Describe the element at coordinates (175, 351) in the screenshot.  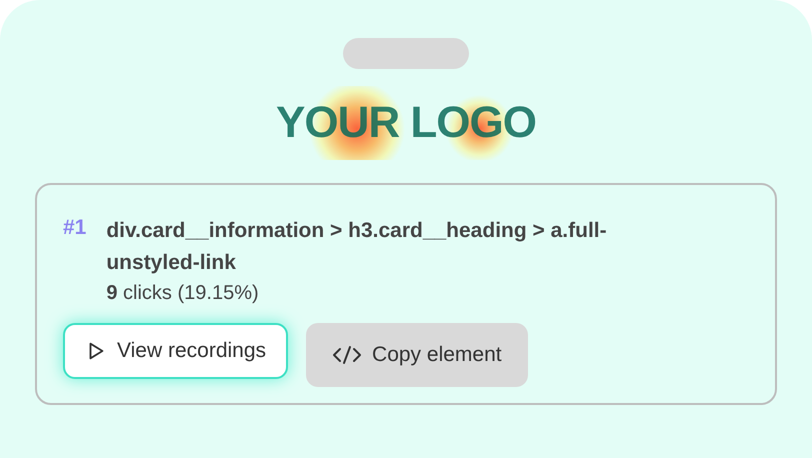
I see `view-recordings-button: View recordings` at that location.